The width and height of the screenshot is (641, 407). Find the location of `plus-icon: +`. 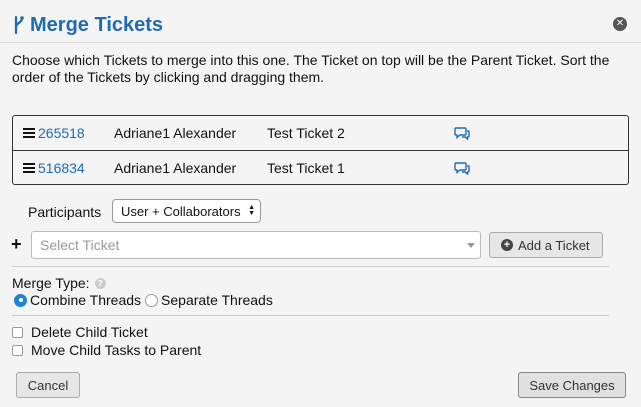

plus-icon: + is located at coordinates (16, 244).